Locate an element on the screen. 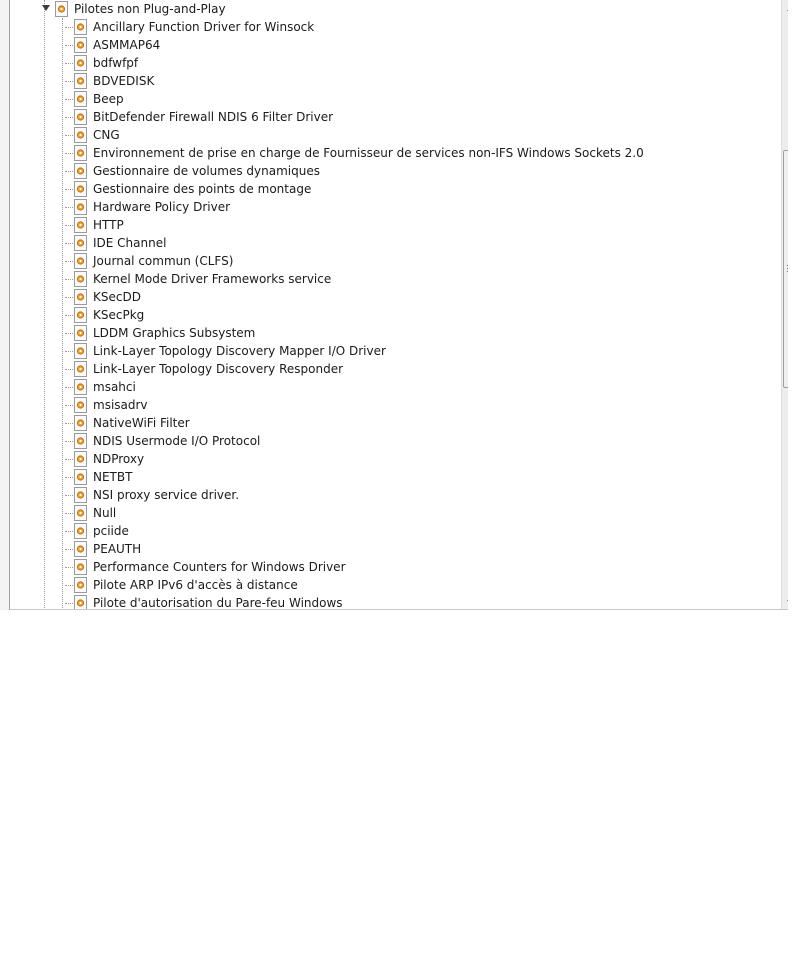 The width and height of the screenshot is (800, 972). tree-node-label: NativeWiFi Filter is located at coordinates (141, 423).